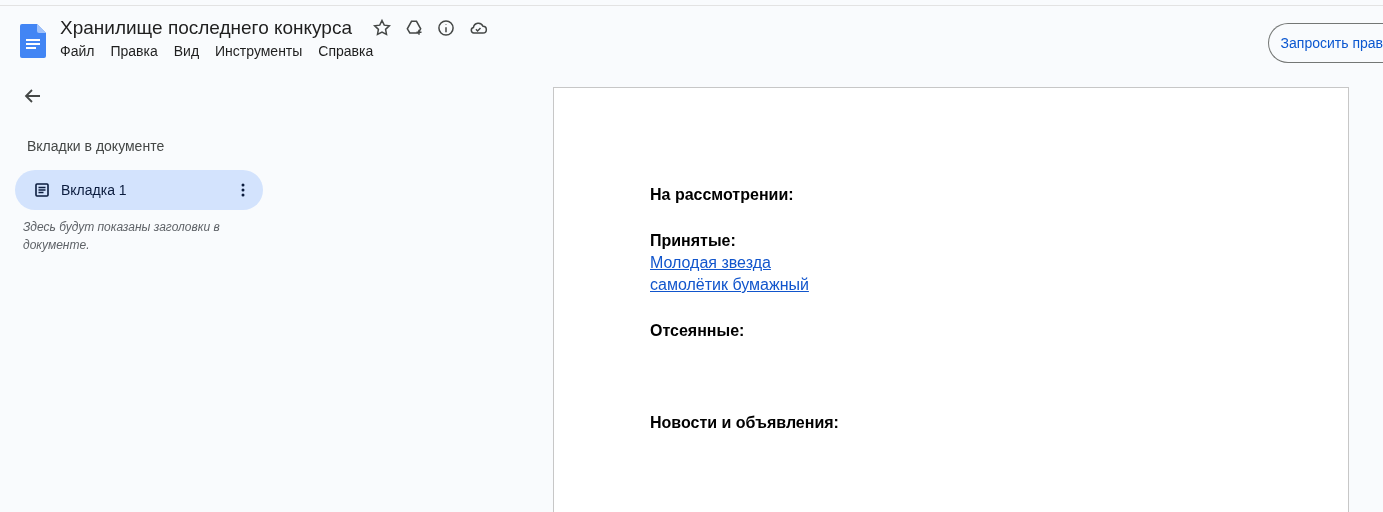 The height and width of the screenshot is (512, 1383). Describe the element at coordinates (122, 236) in the screenshot. I see `outline-hint: Здесь будут показаны заголовки в документе.` at that location.